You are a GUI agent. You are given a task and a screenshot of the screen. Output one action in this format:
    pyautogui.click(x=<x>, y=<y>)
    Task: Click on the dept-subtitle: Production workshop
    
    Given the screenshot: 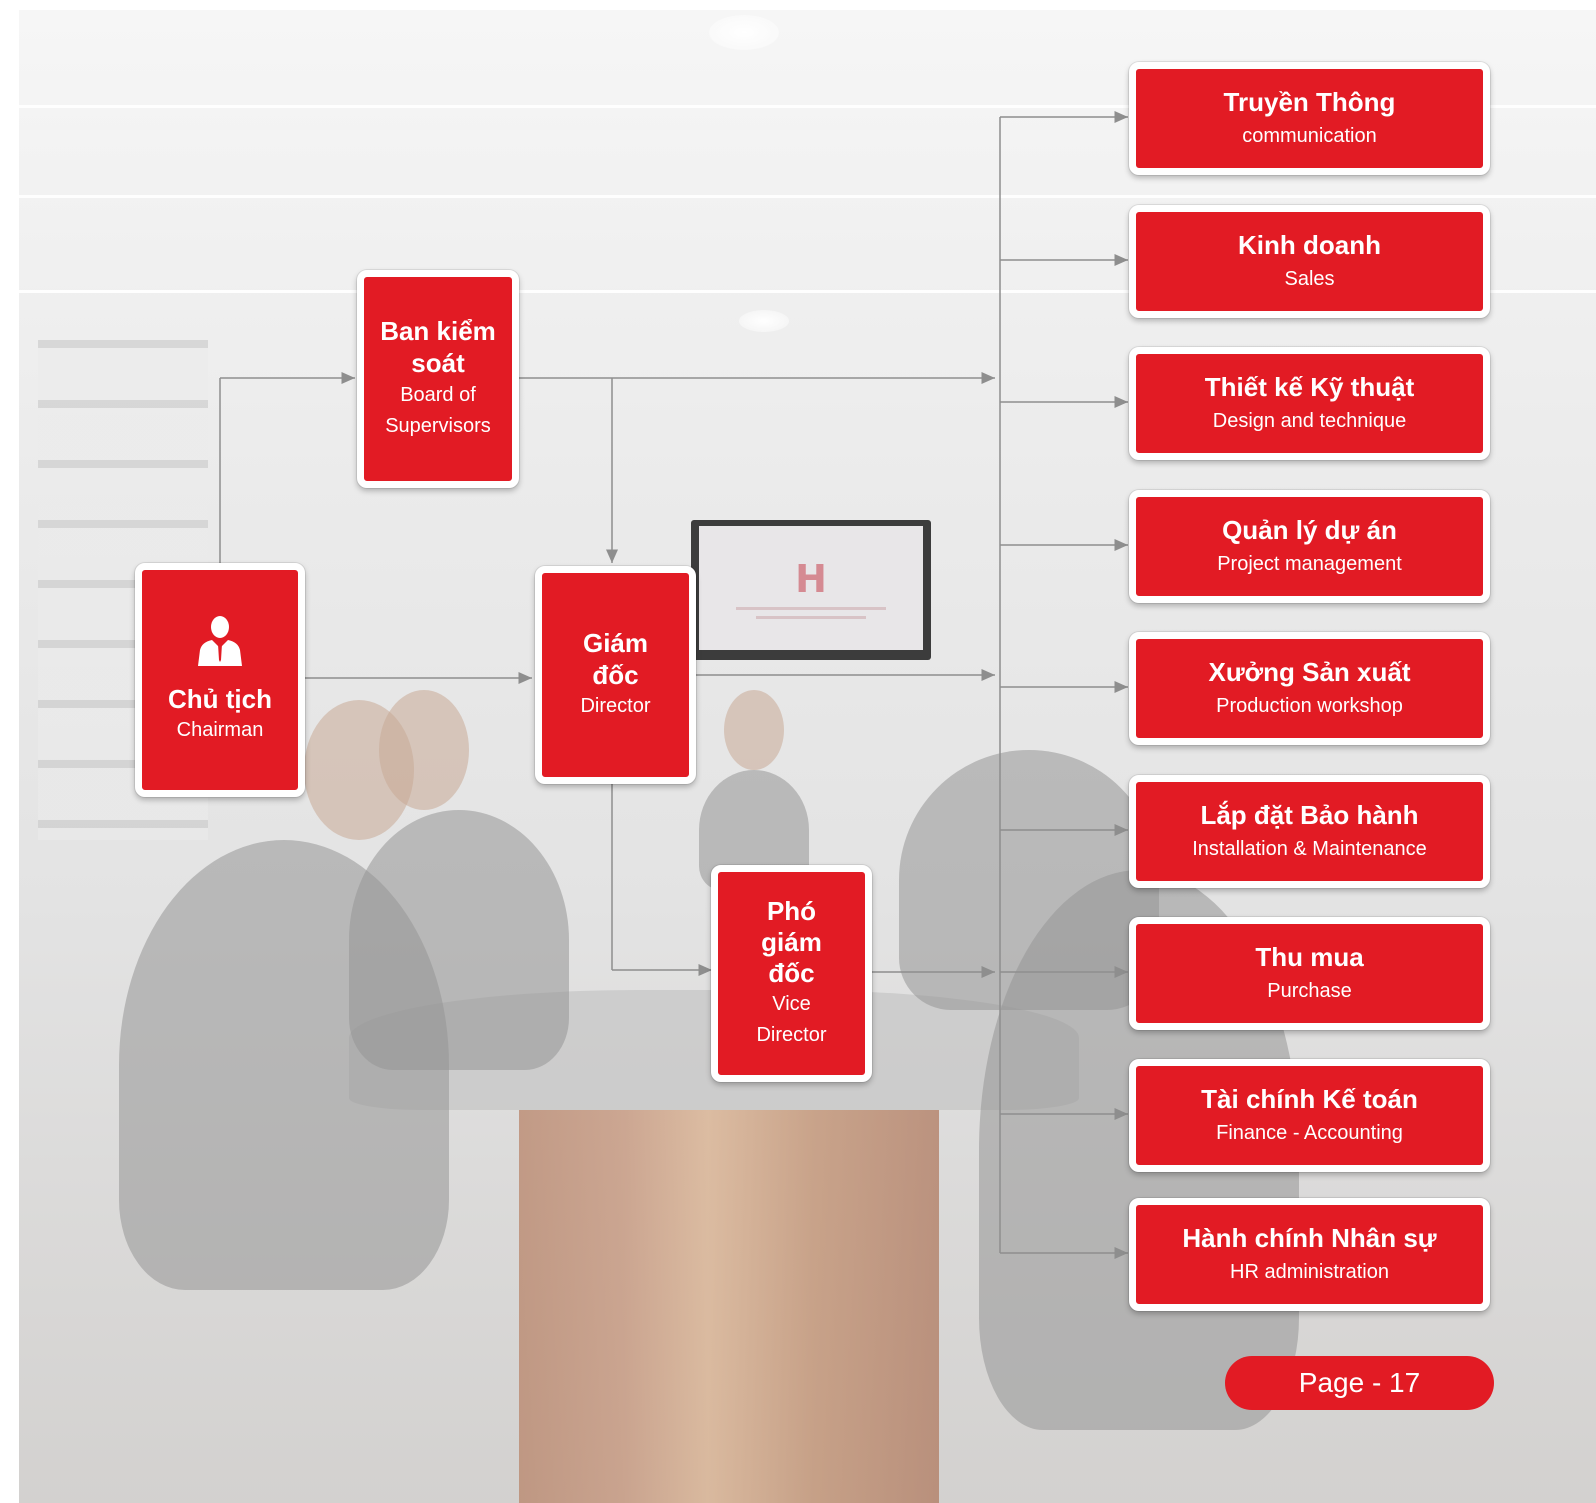 What is the action you would take?
    pyautogui.click(x=1309, y=705)
    